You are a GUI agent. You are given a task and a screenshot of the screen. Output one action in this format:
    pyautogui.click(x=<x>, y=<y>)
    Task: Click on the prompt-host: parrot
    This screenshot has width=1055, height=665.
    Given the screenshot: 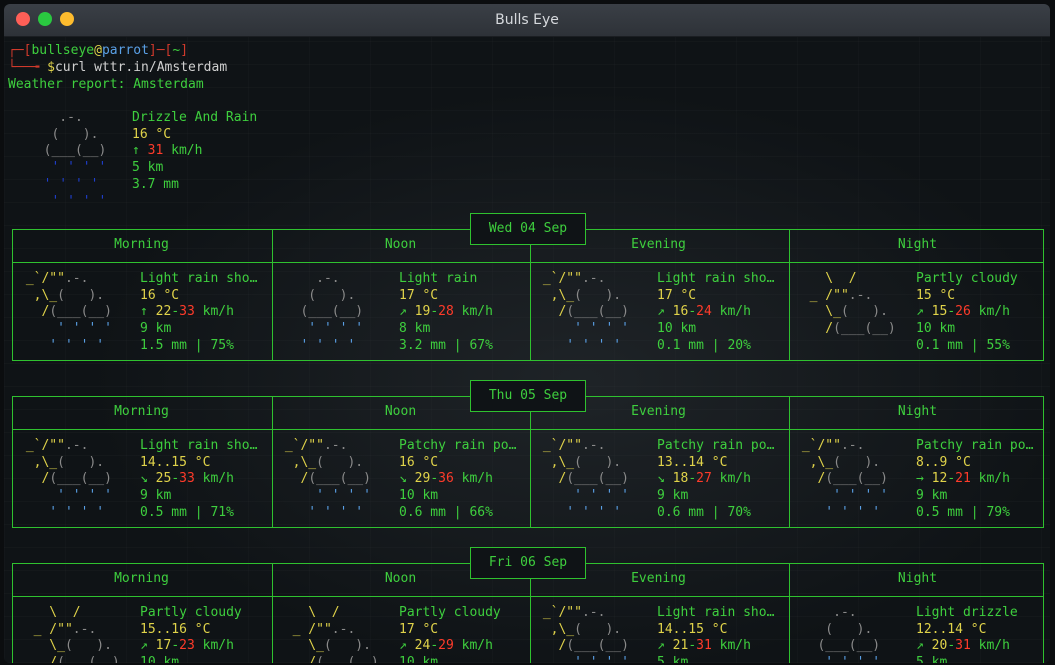 What is the action you would take?
    pyautogui.click(x=125, y=50)
    